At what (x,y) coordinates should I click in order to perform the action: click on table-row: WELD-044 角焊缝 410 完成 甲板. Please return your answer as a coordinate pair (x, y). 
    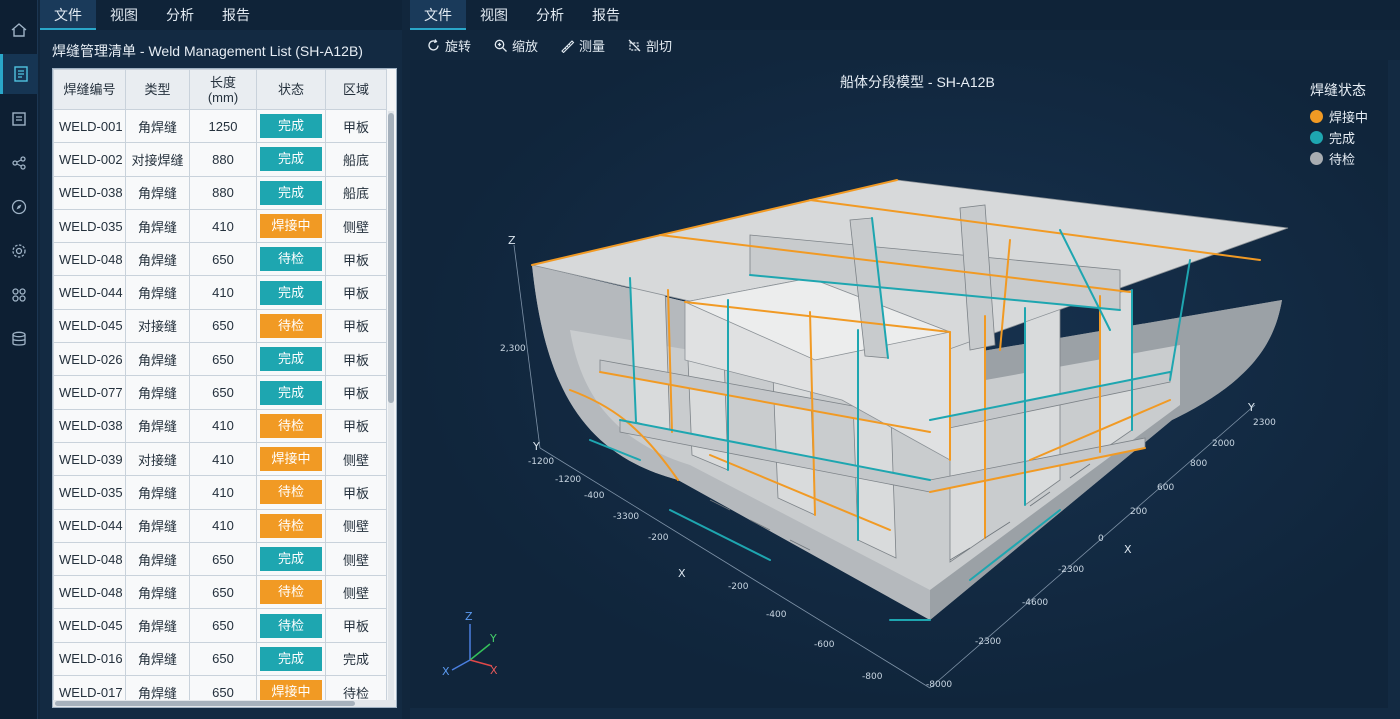
    Looking at the image, I should click on (220, 292).